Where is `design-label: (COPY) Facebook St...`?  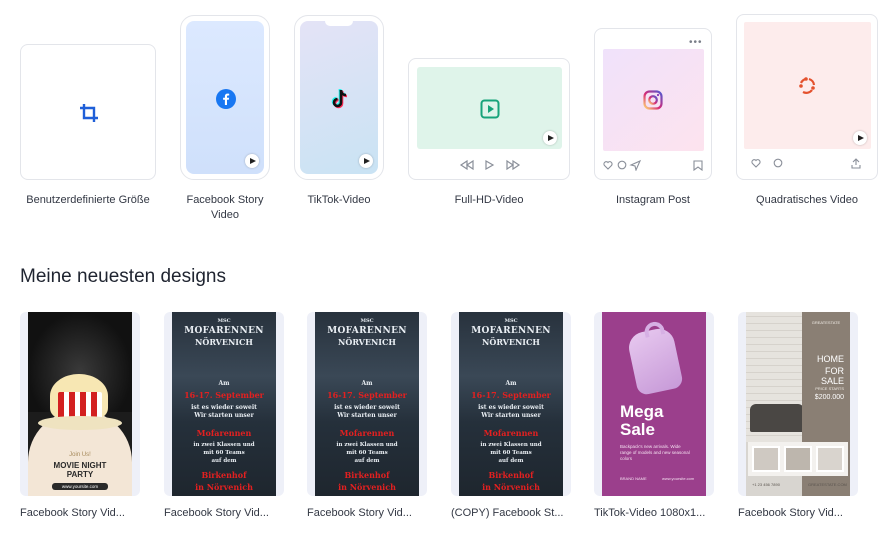
design-label: (COPY) Facebook St... is located at coordinates (514, 513).